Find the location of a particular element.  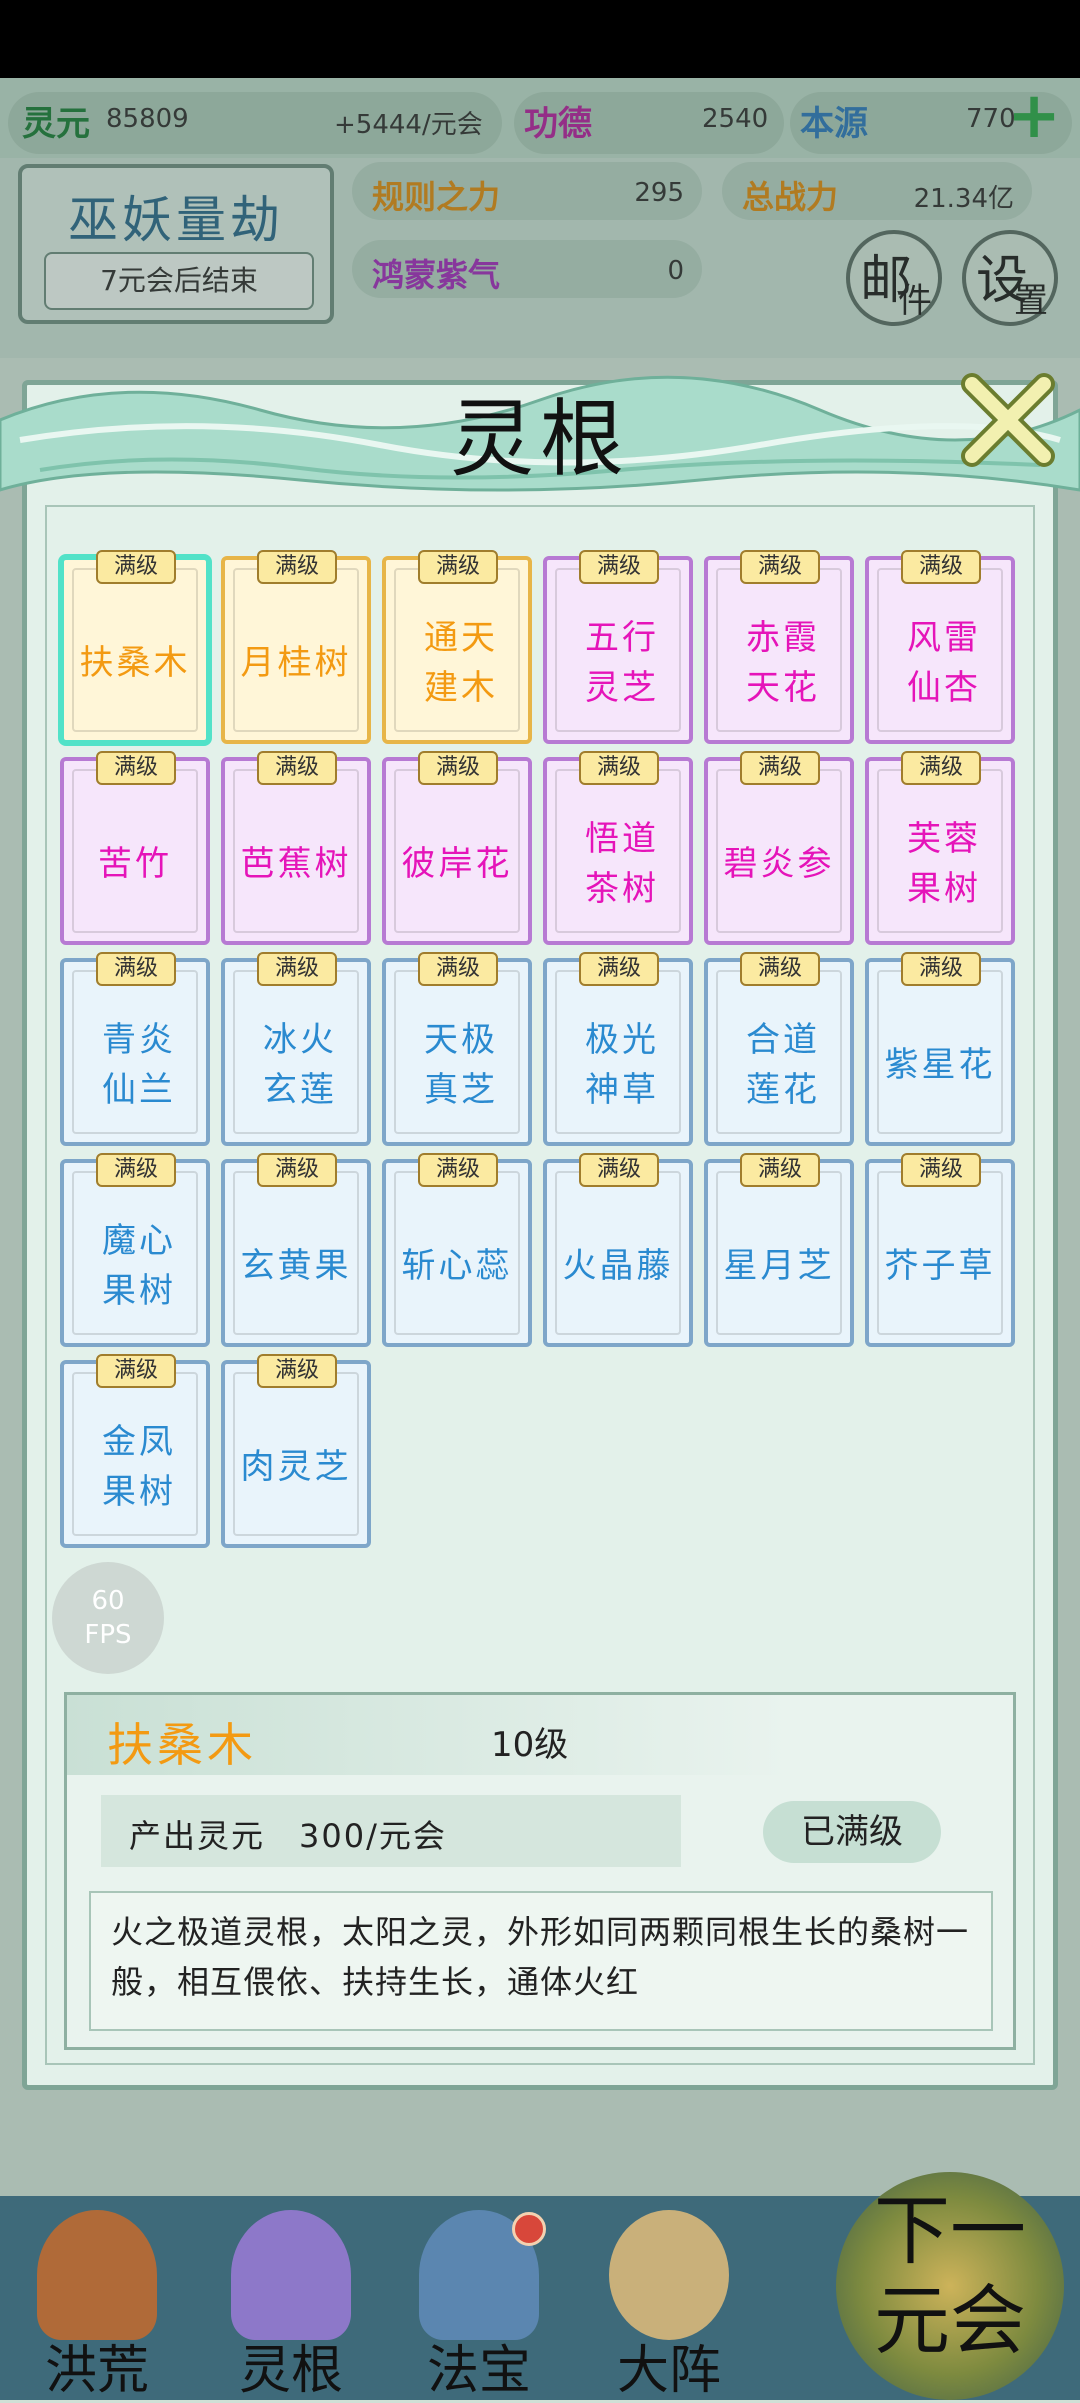

next-yuanhui-button: 下一 元会 is located at coordinates (950, 2286).